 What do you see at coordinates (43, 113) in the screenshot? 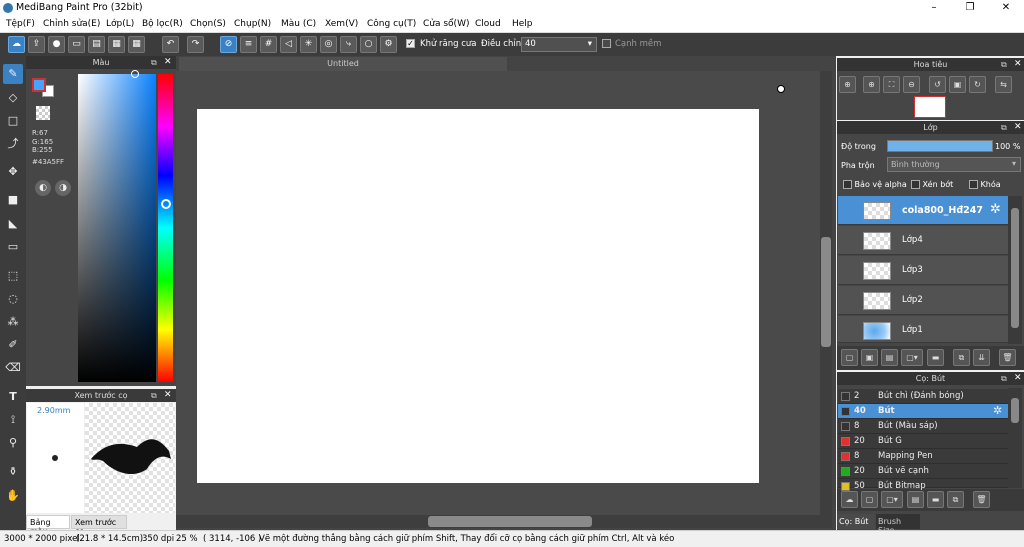
I see `transparent-color-swatch` at bounding box center [43, 113].